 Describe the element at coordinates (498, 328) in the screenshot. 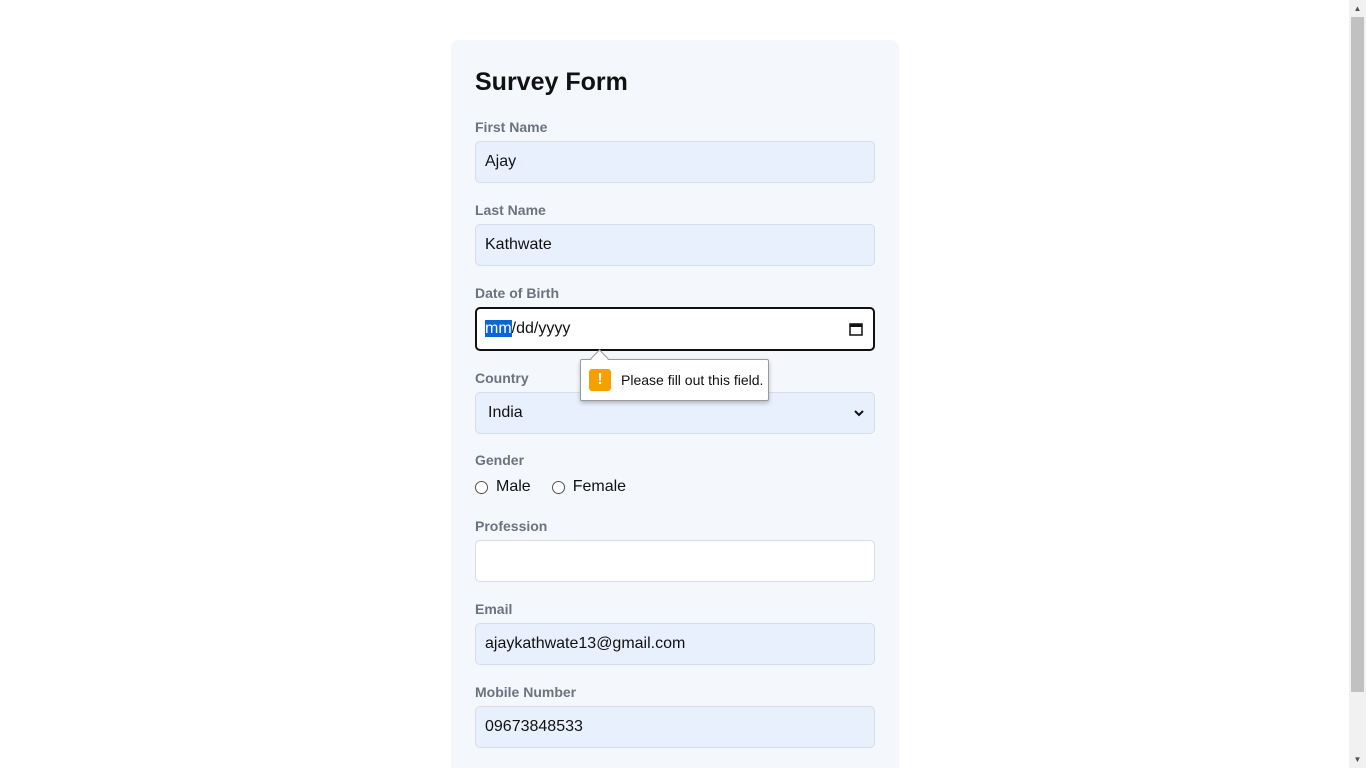

I see `dob-month-segment: mm` at that location.